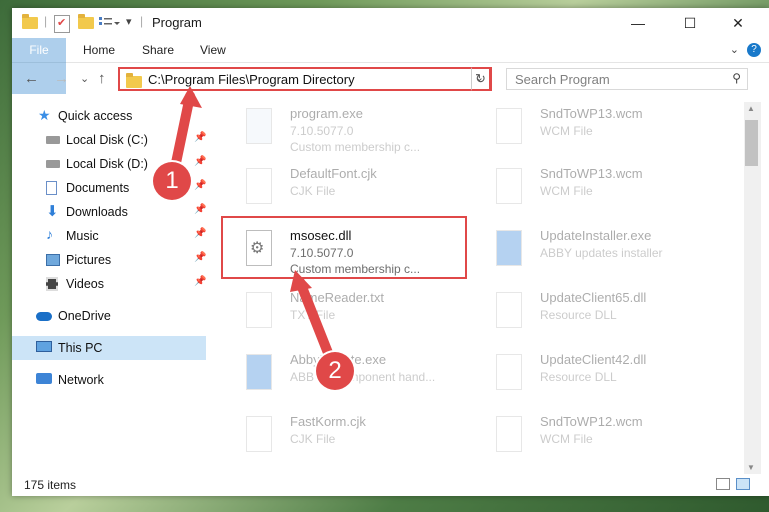 This screenshot has height=512, width=769. Describe the element at coordinates (335, 371) in the screenshot. I see `callout-step-2: 2` at that location.